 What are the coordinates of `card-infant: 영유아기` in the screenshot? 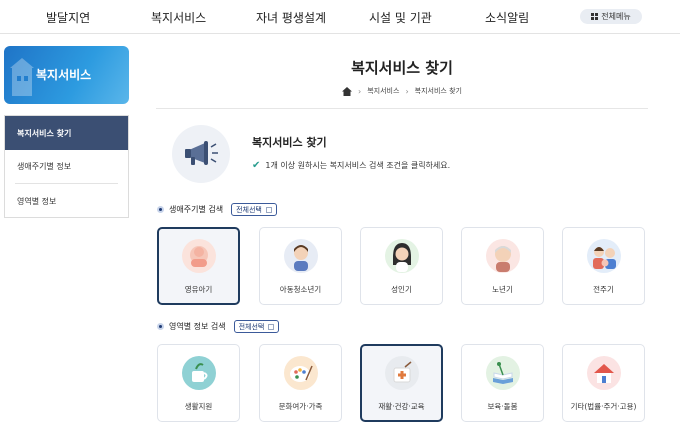 It's located at (198, 266).